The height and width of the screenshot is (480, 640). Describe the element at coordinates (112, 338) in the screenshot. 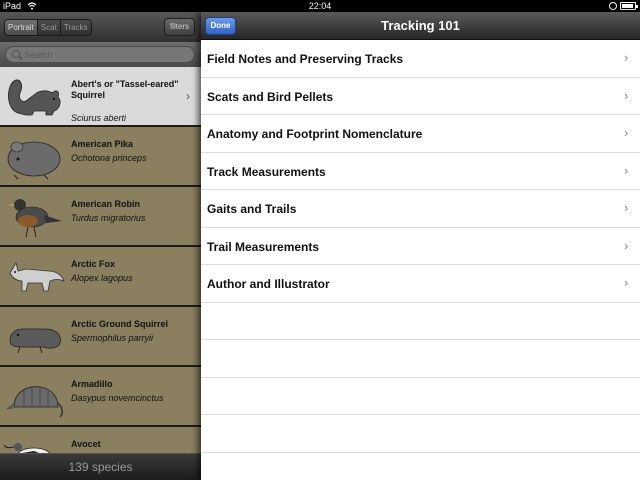

I see `species-latin-name: Spermophilus parryii` at that location.